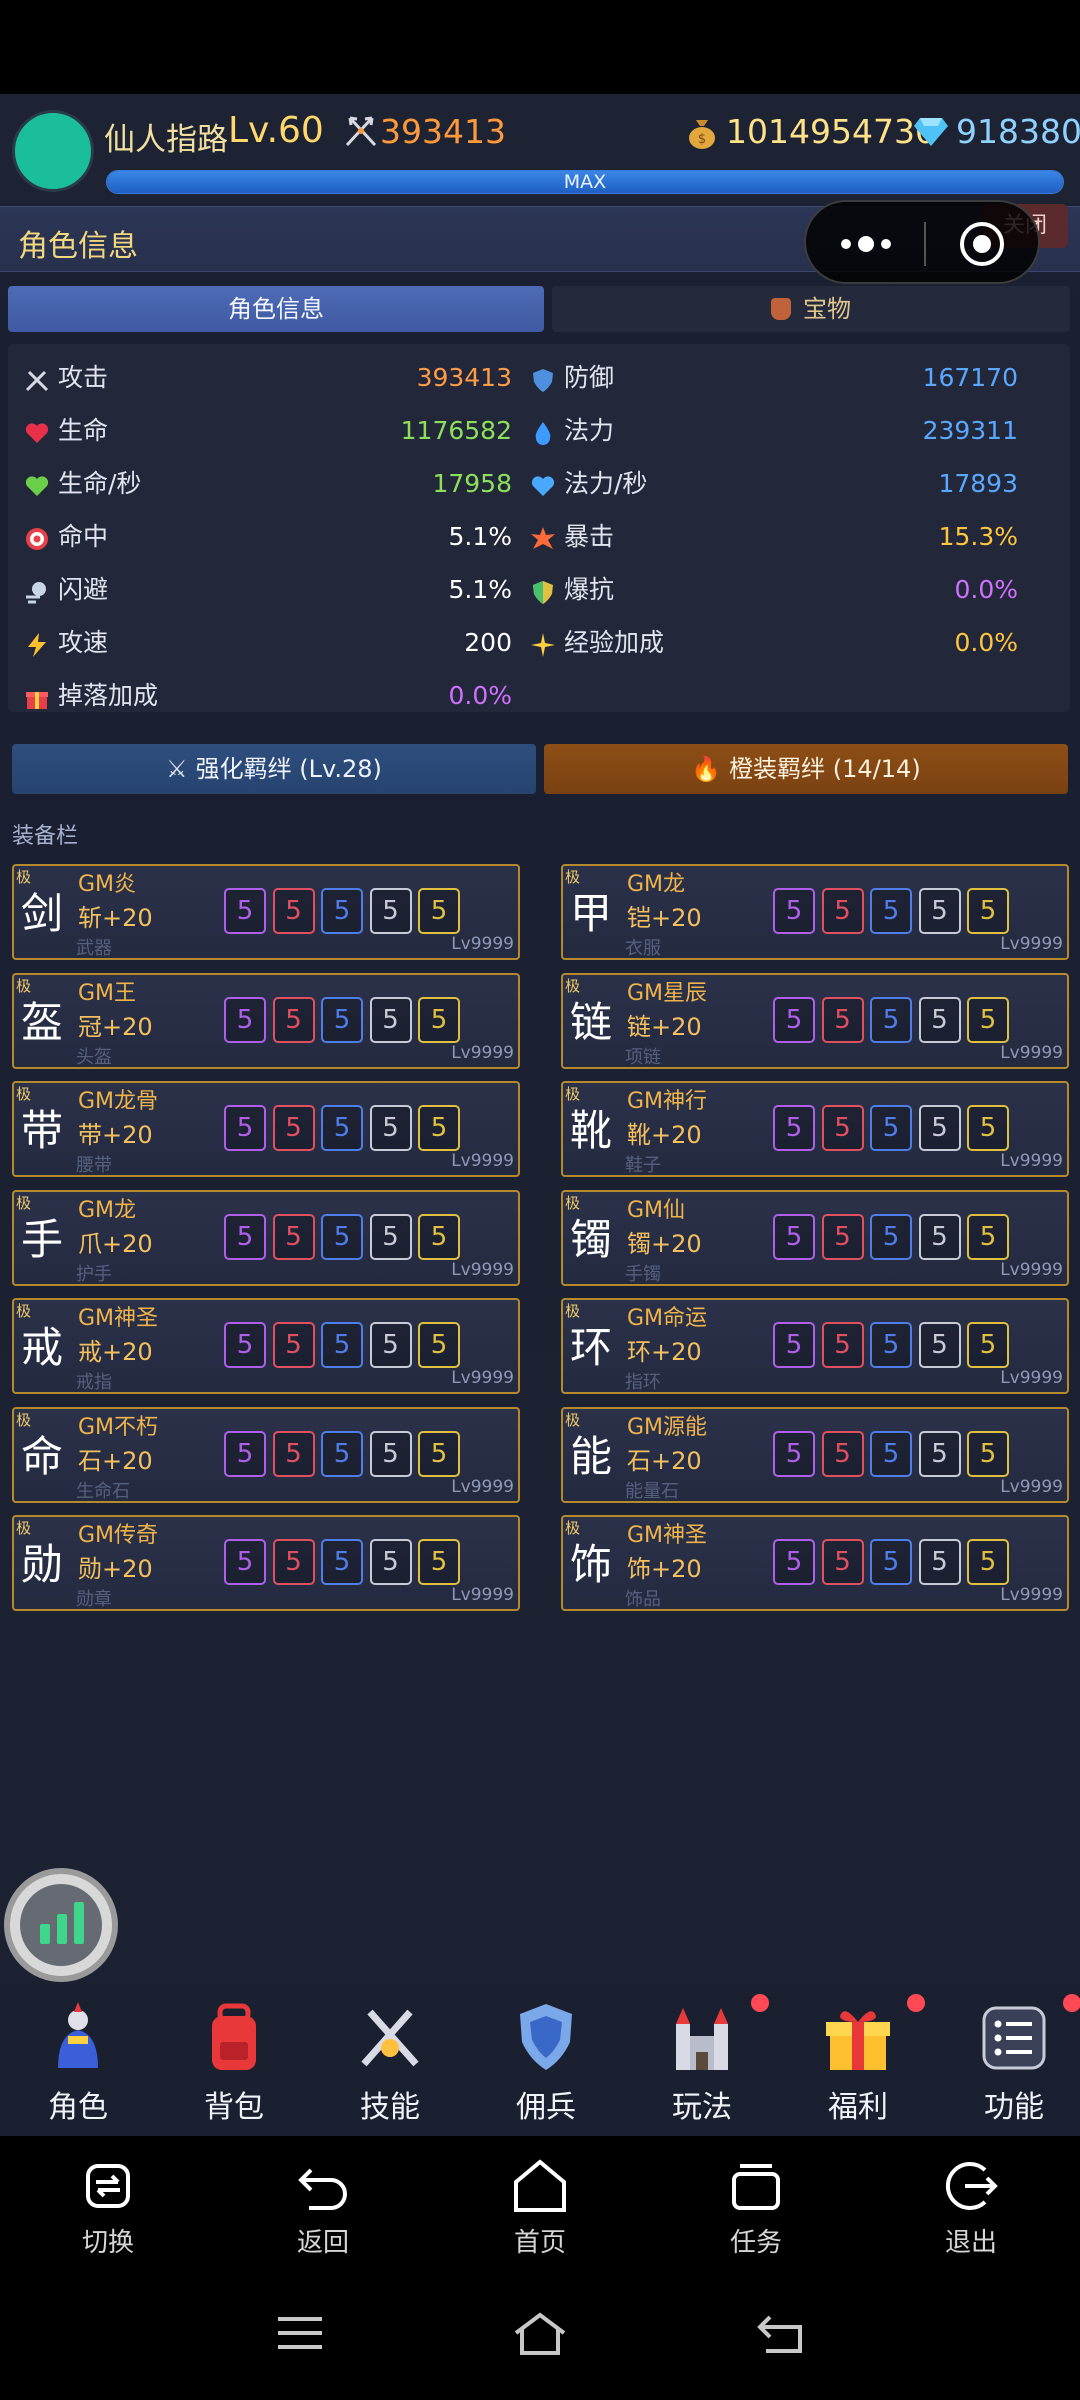 The image size is (1080, 2400). I want to click on tasks-button: 任务, so click(756, 2211).